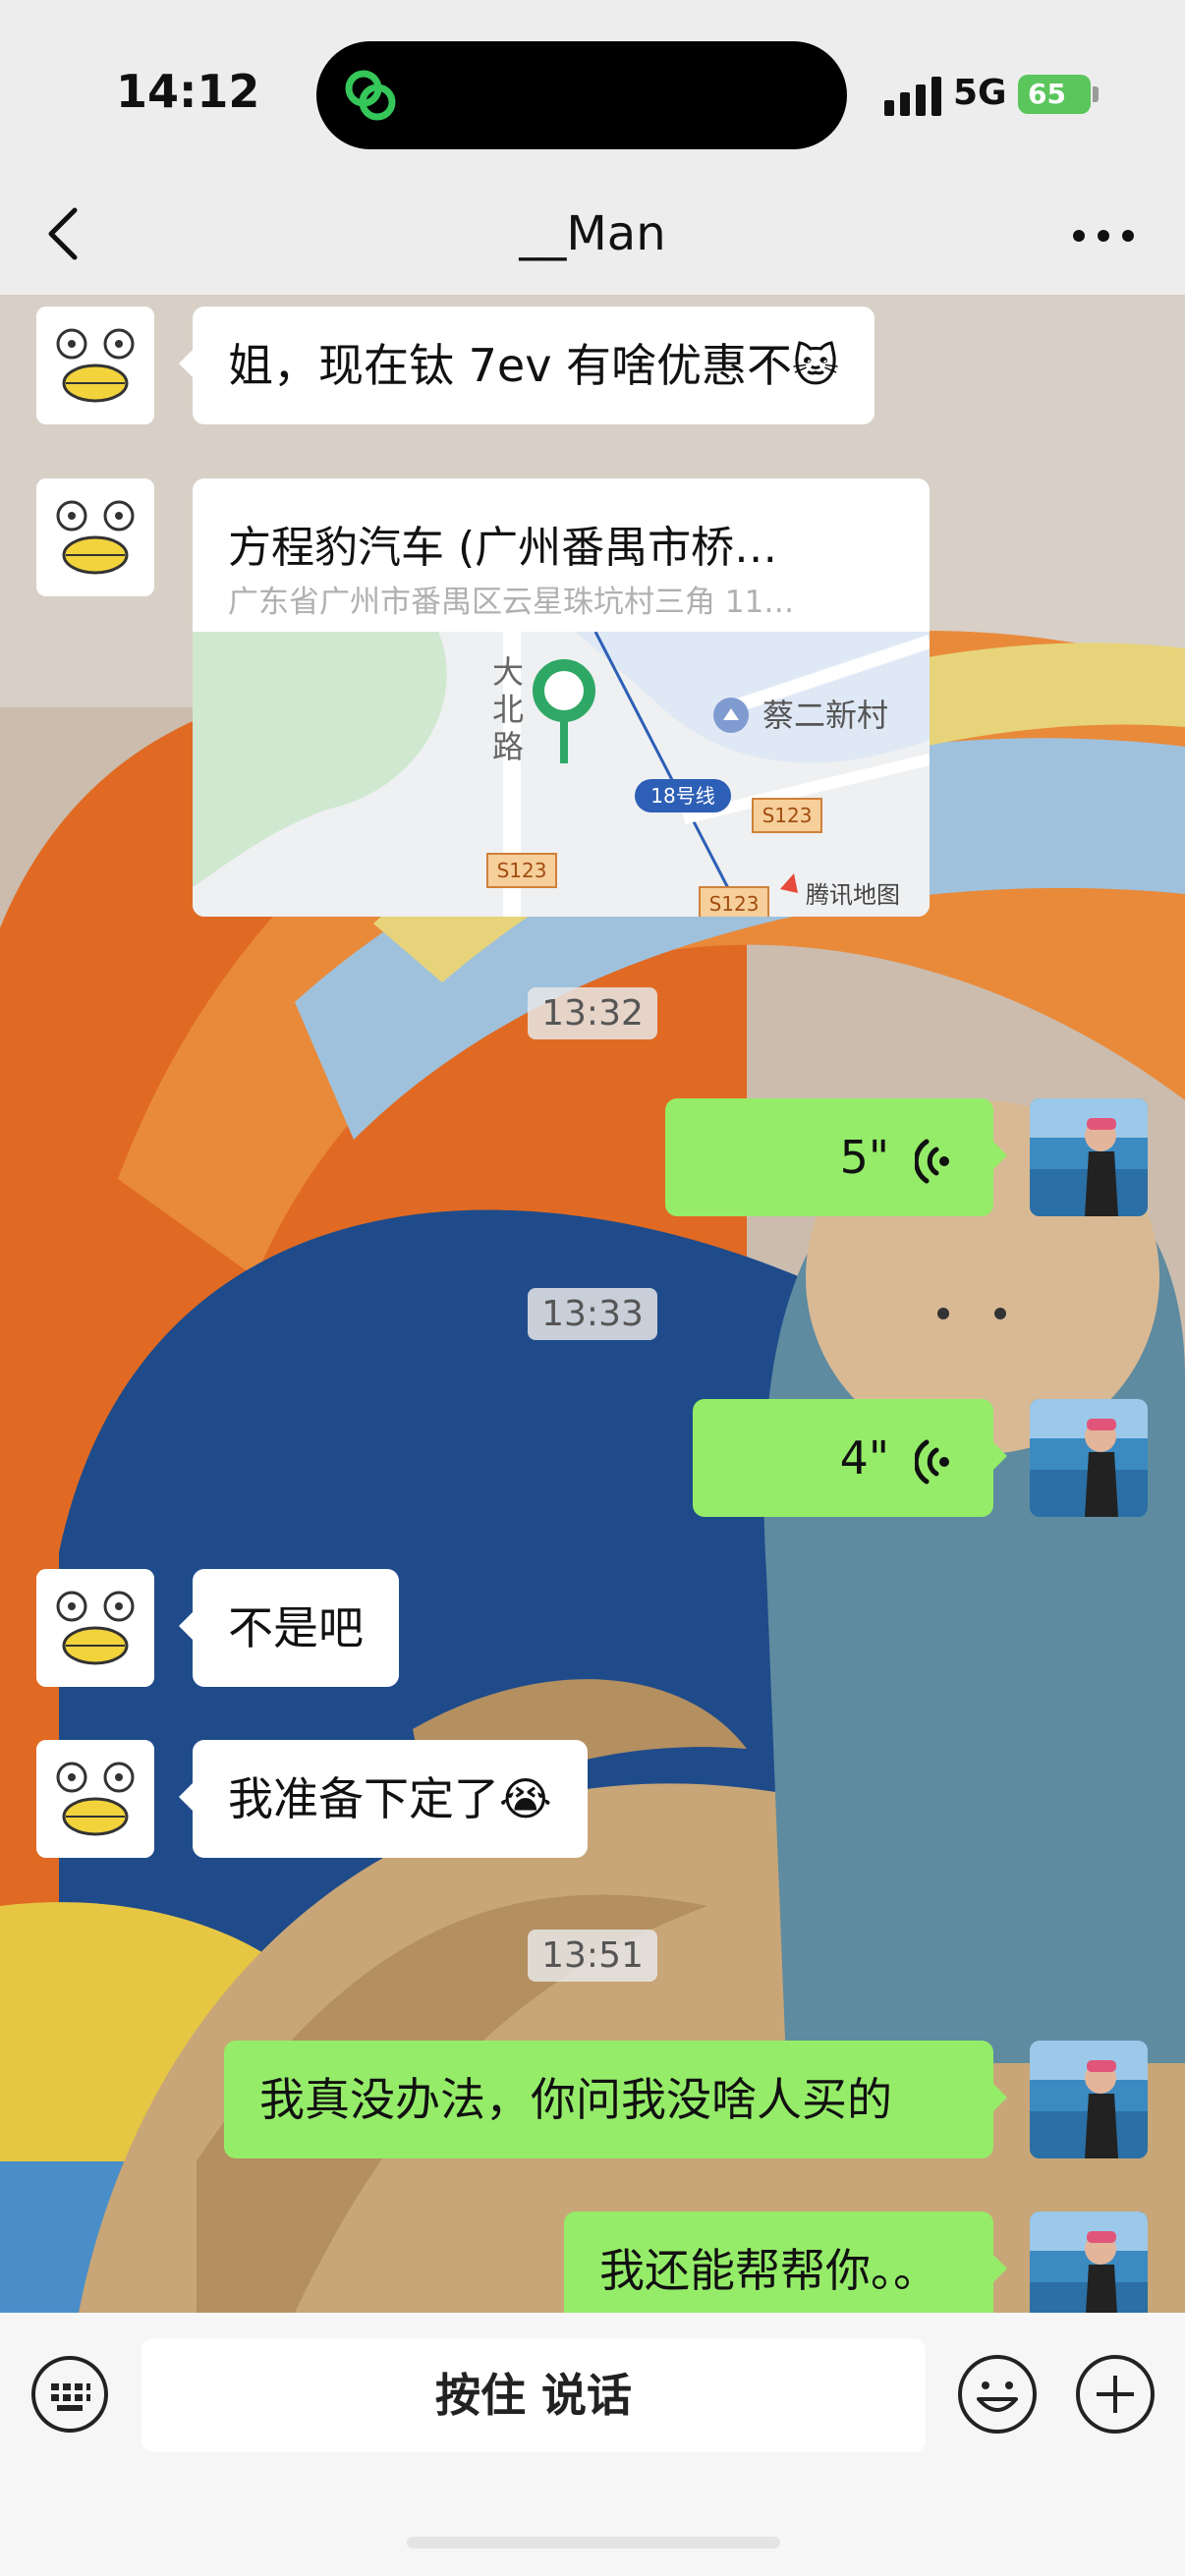 Image resolution: width=1185 pixels, height=2576 pixels. Describe the element at coordinates (561, 774) in the screenshot. I see `location-map: 大 北 路 蔡二新村 18号线 S123 S123 S123 腾讯地图` at that location.